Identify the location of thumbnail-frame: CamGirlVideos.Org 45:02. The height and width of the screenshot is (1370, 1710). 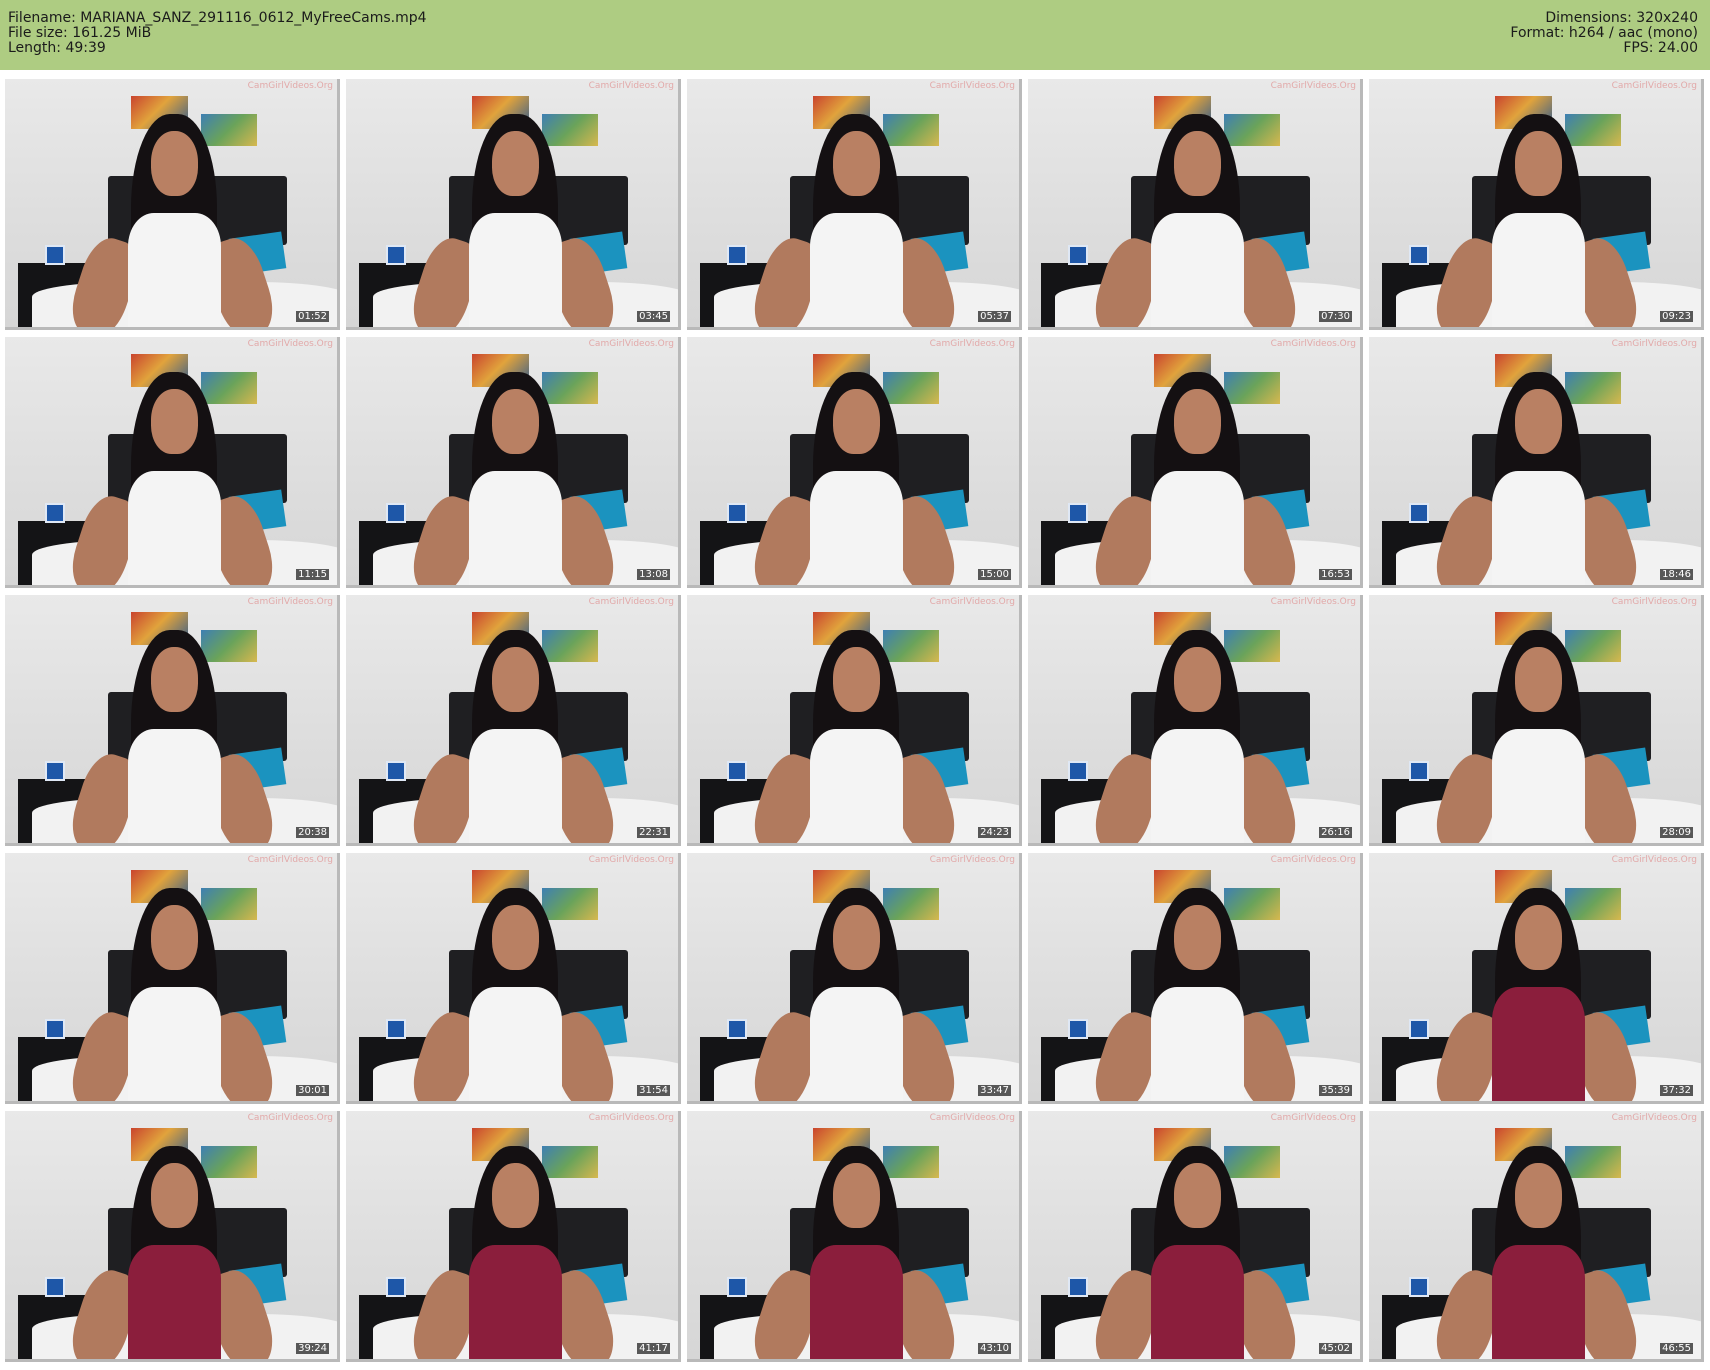
(1195, 1236).